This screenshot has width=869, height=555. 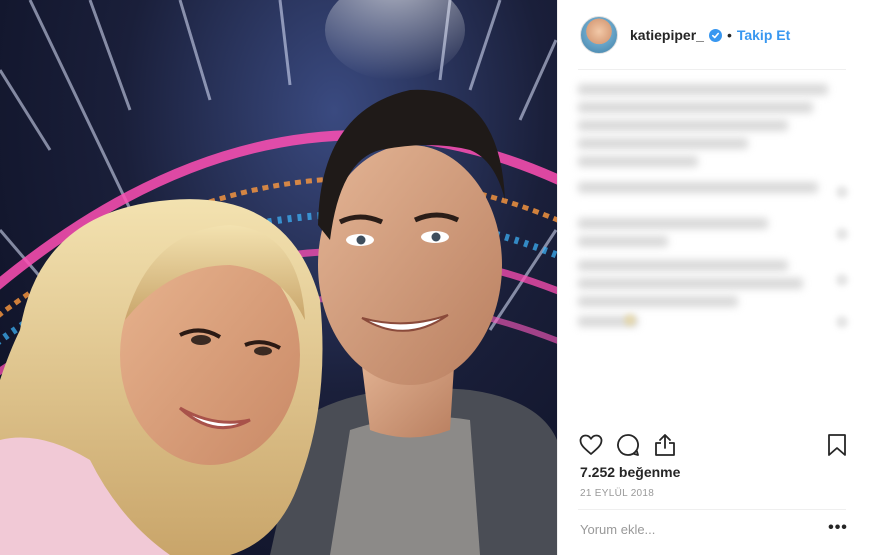 What do you see at coordinates (599, 35) in the screenshot?
I see `avatar` at bounding box center [599, 35].